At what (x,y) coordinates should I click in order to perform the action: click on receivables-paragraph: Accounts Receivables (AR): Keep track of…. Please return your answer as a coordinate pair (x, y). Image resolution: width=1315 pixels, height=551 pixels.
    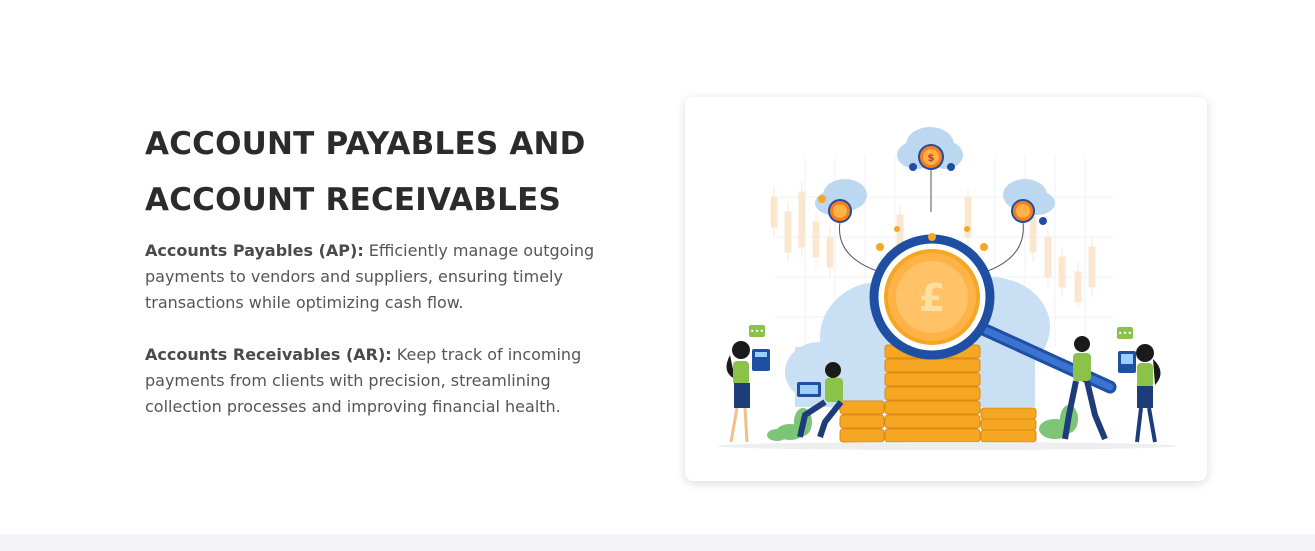
    Looking at the image, I should click on (385, 381).